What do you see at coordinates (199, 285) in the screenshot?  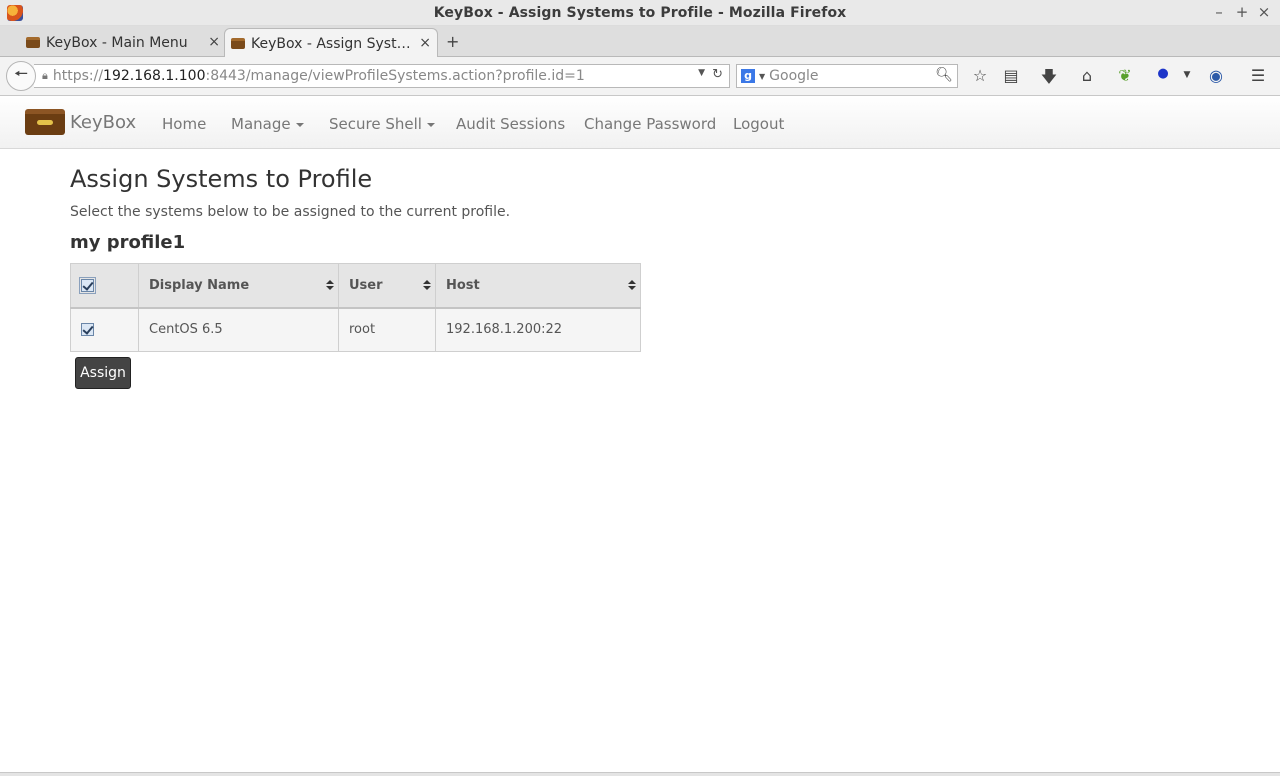 I see `column-header-label: Display Name` at bounding box center [199, 285].